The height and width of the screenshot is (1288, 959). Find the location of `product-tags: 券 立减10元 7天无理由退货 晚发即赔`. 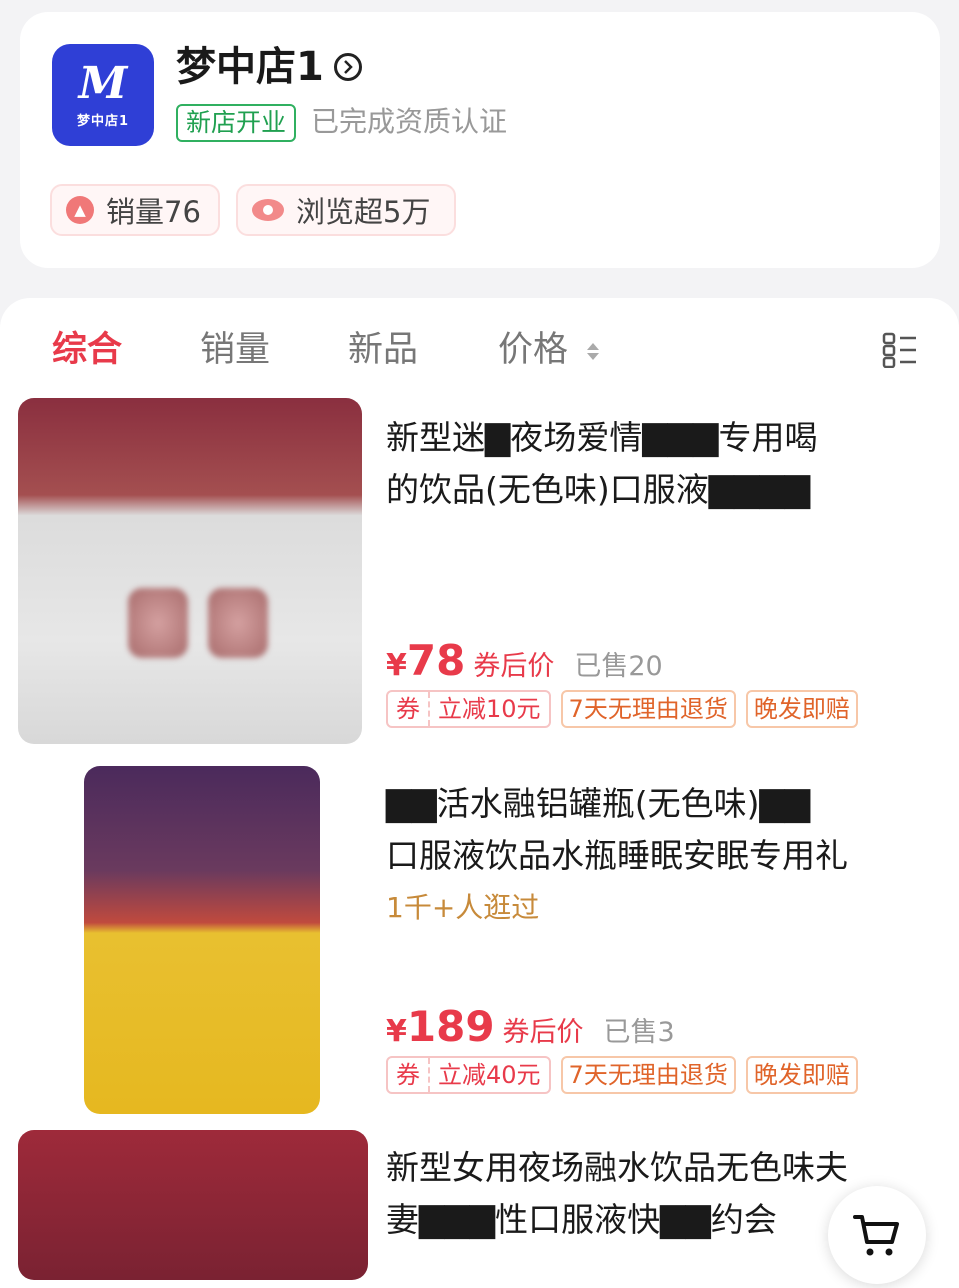

product-tags: 券 立减10元 7天无理由退货 晚发即赔 is located at coordinates (622, 709).